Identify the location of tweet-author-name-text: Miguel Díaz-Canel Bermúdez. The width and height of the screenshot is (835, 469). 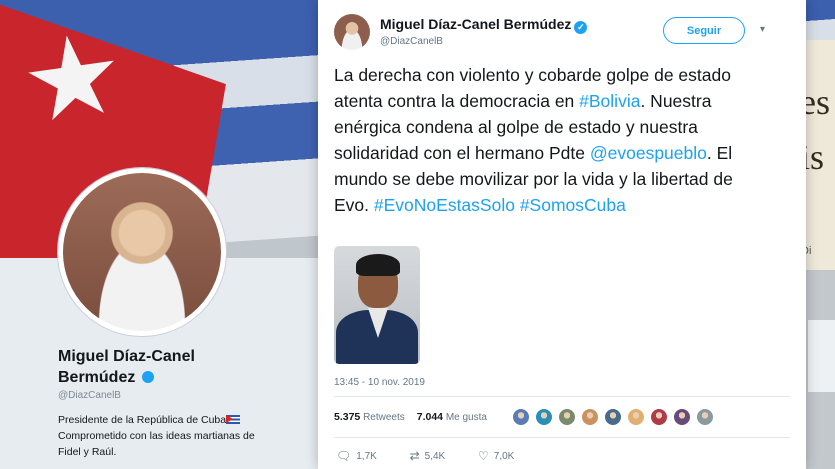
(476, 24).